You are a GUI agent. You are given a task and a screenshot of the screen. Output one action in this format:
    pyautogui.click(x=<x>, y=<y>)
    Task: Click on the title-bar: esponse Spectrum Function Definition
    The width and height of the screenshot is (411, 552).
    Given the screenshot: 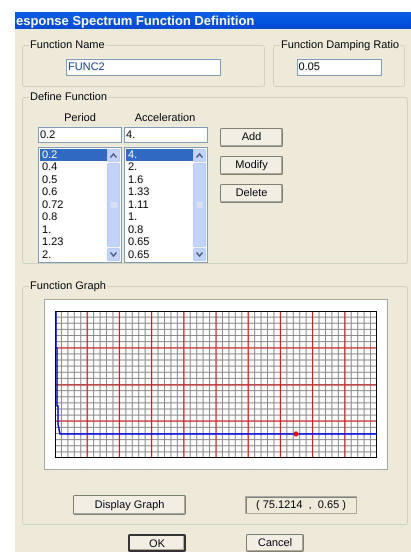 What is the action you would take?
    pyautogui.click(x=213, y=20)
    